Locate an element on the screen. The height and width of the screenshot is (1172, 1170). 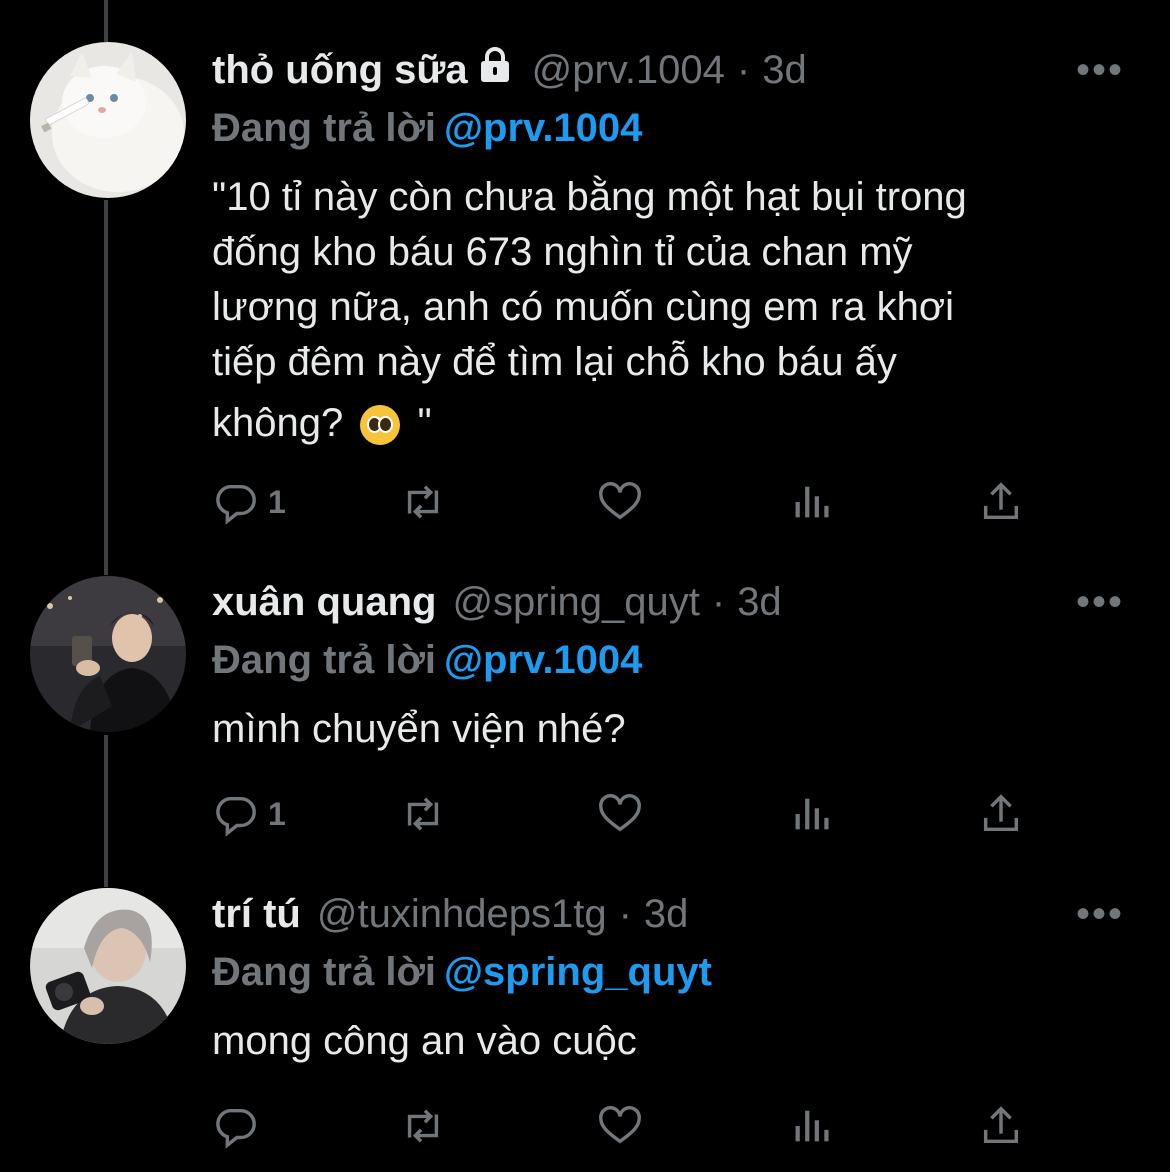
display-name: thỏ uống sữa is located at coordinates (340, 70).